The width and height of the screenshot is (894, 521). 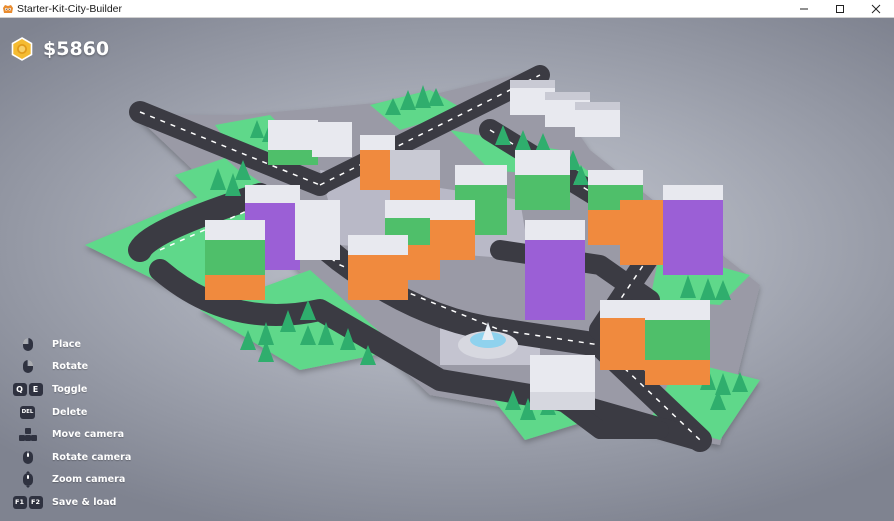 What do you see at coordinates (19, 389) in the screenshot?
I see `key-q: Q` at bounding box center [19, 389].